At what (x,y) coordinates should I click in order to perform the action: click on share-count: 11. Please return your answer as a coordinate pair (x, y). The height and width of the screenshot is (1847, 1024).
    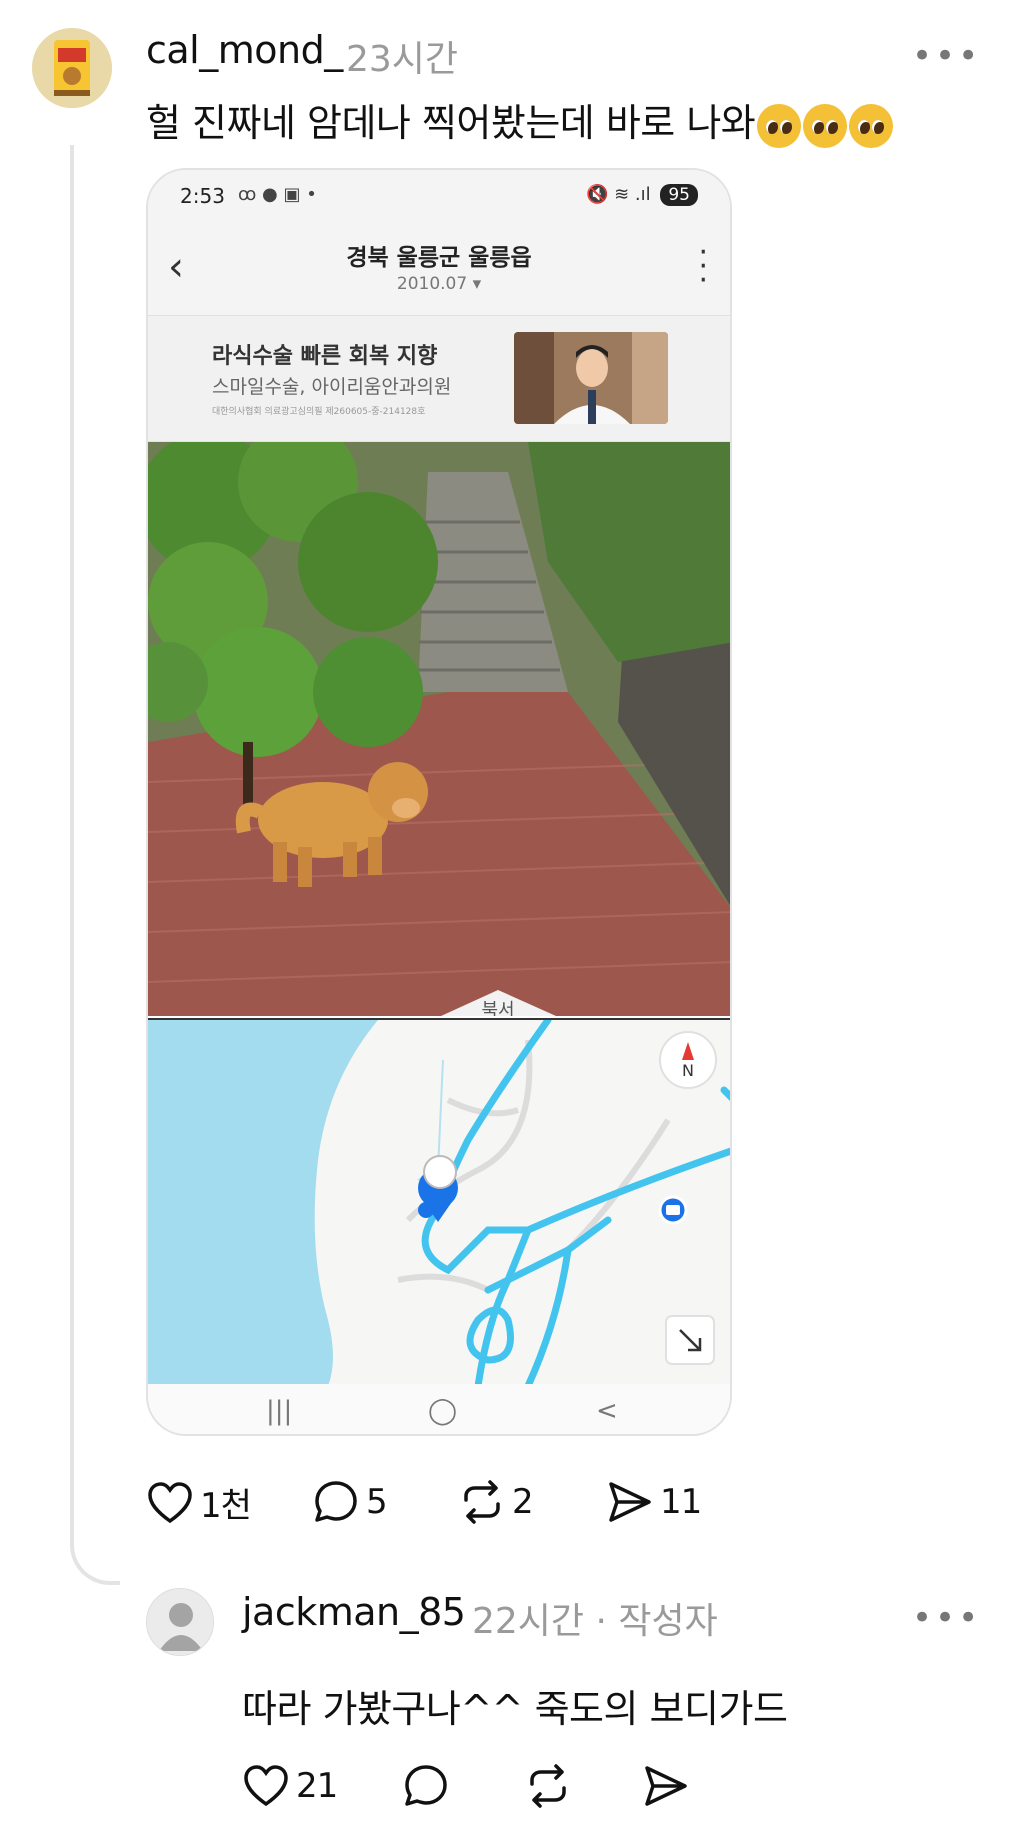
    Looking at the image, I should click on (681, 1502).